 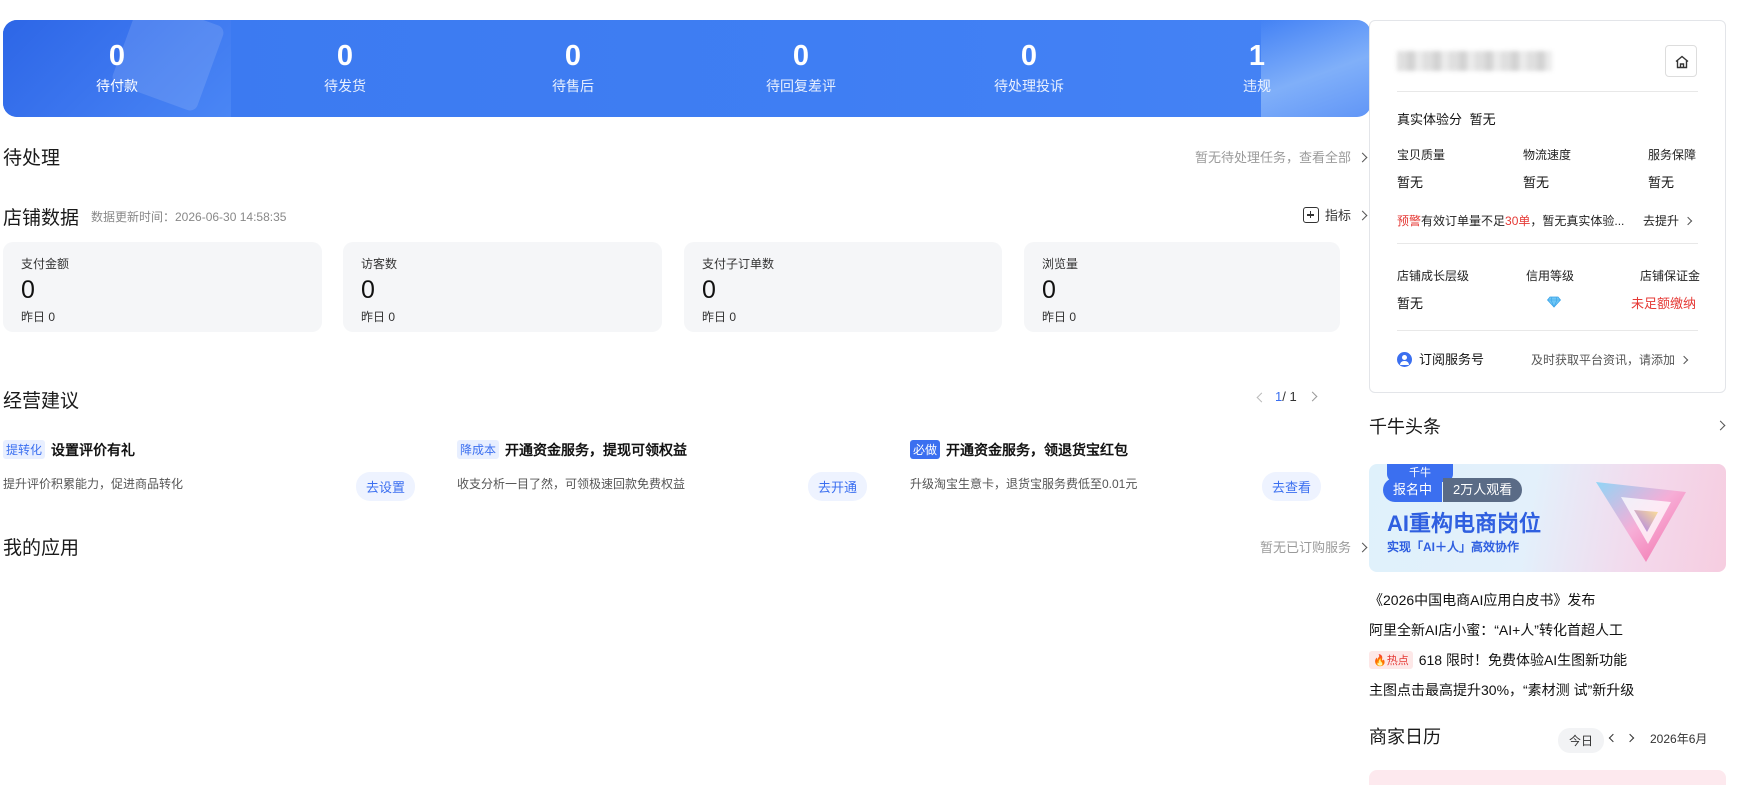 What do you see at coordinates (1292, 486) in the screenshot?
I see `go-view-button: 去查看` at bounding box center [1292, 486].